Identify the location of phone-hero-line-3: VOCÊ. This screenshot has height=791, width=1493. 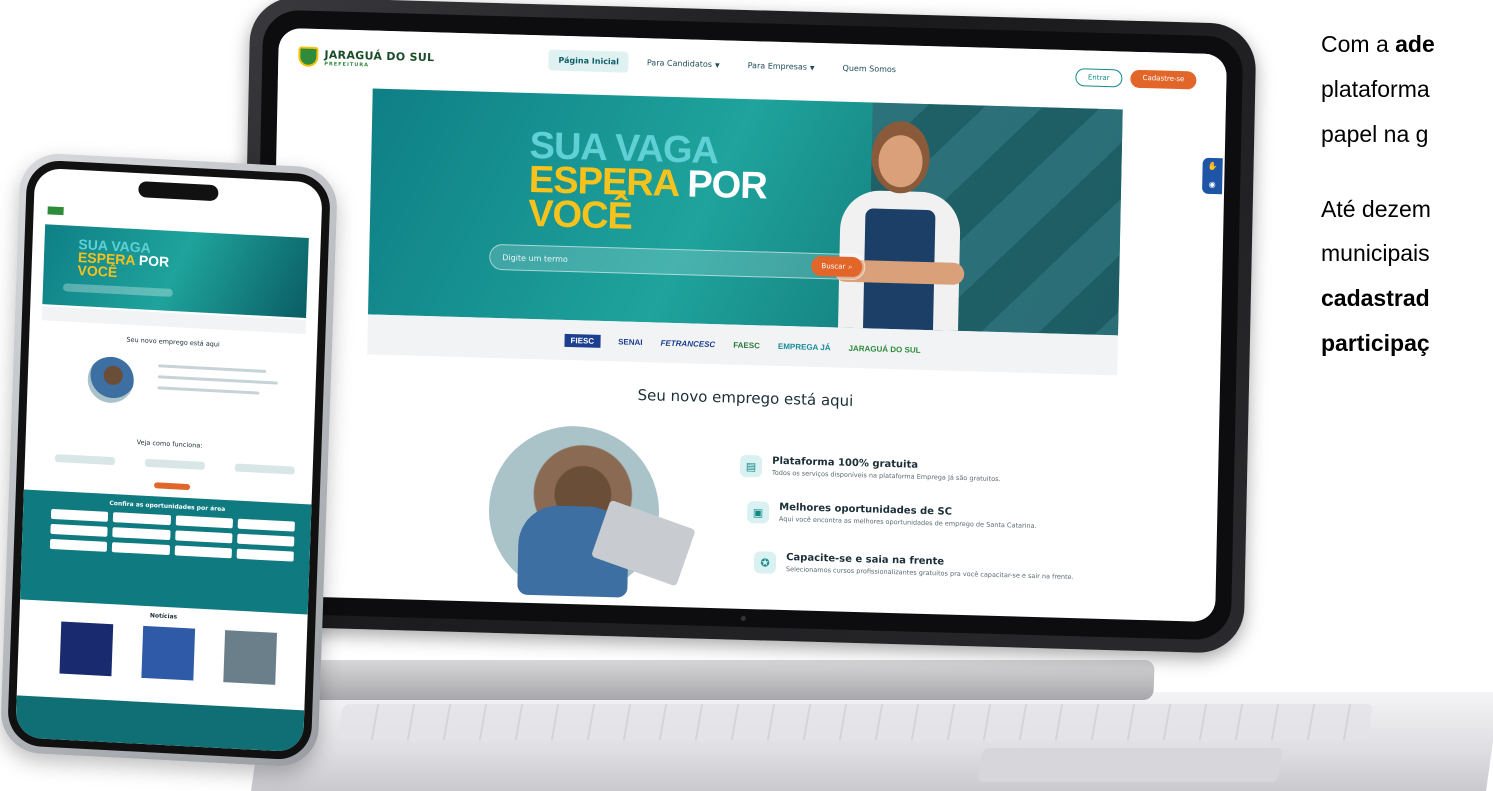
(97, 271).